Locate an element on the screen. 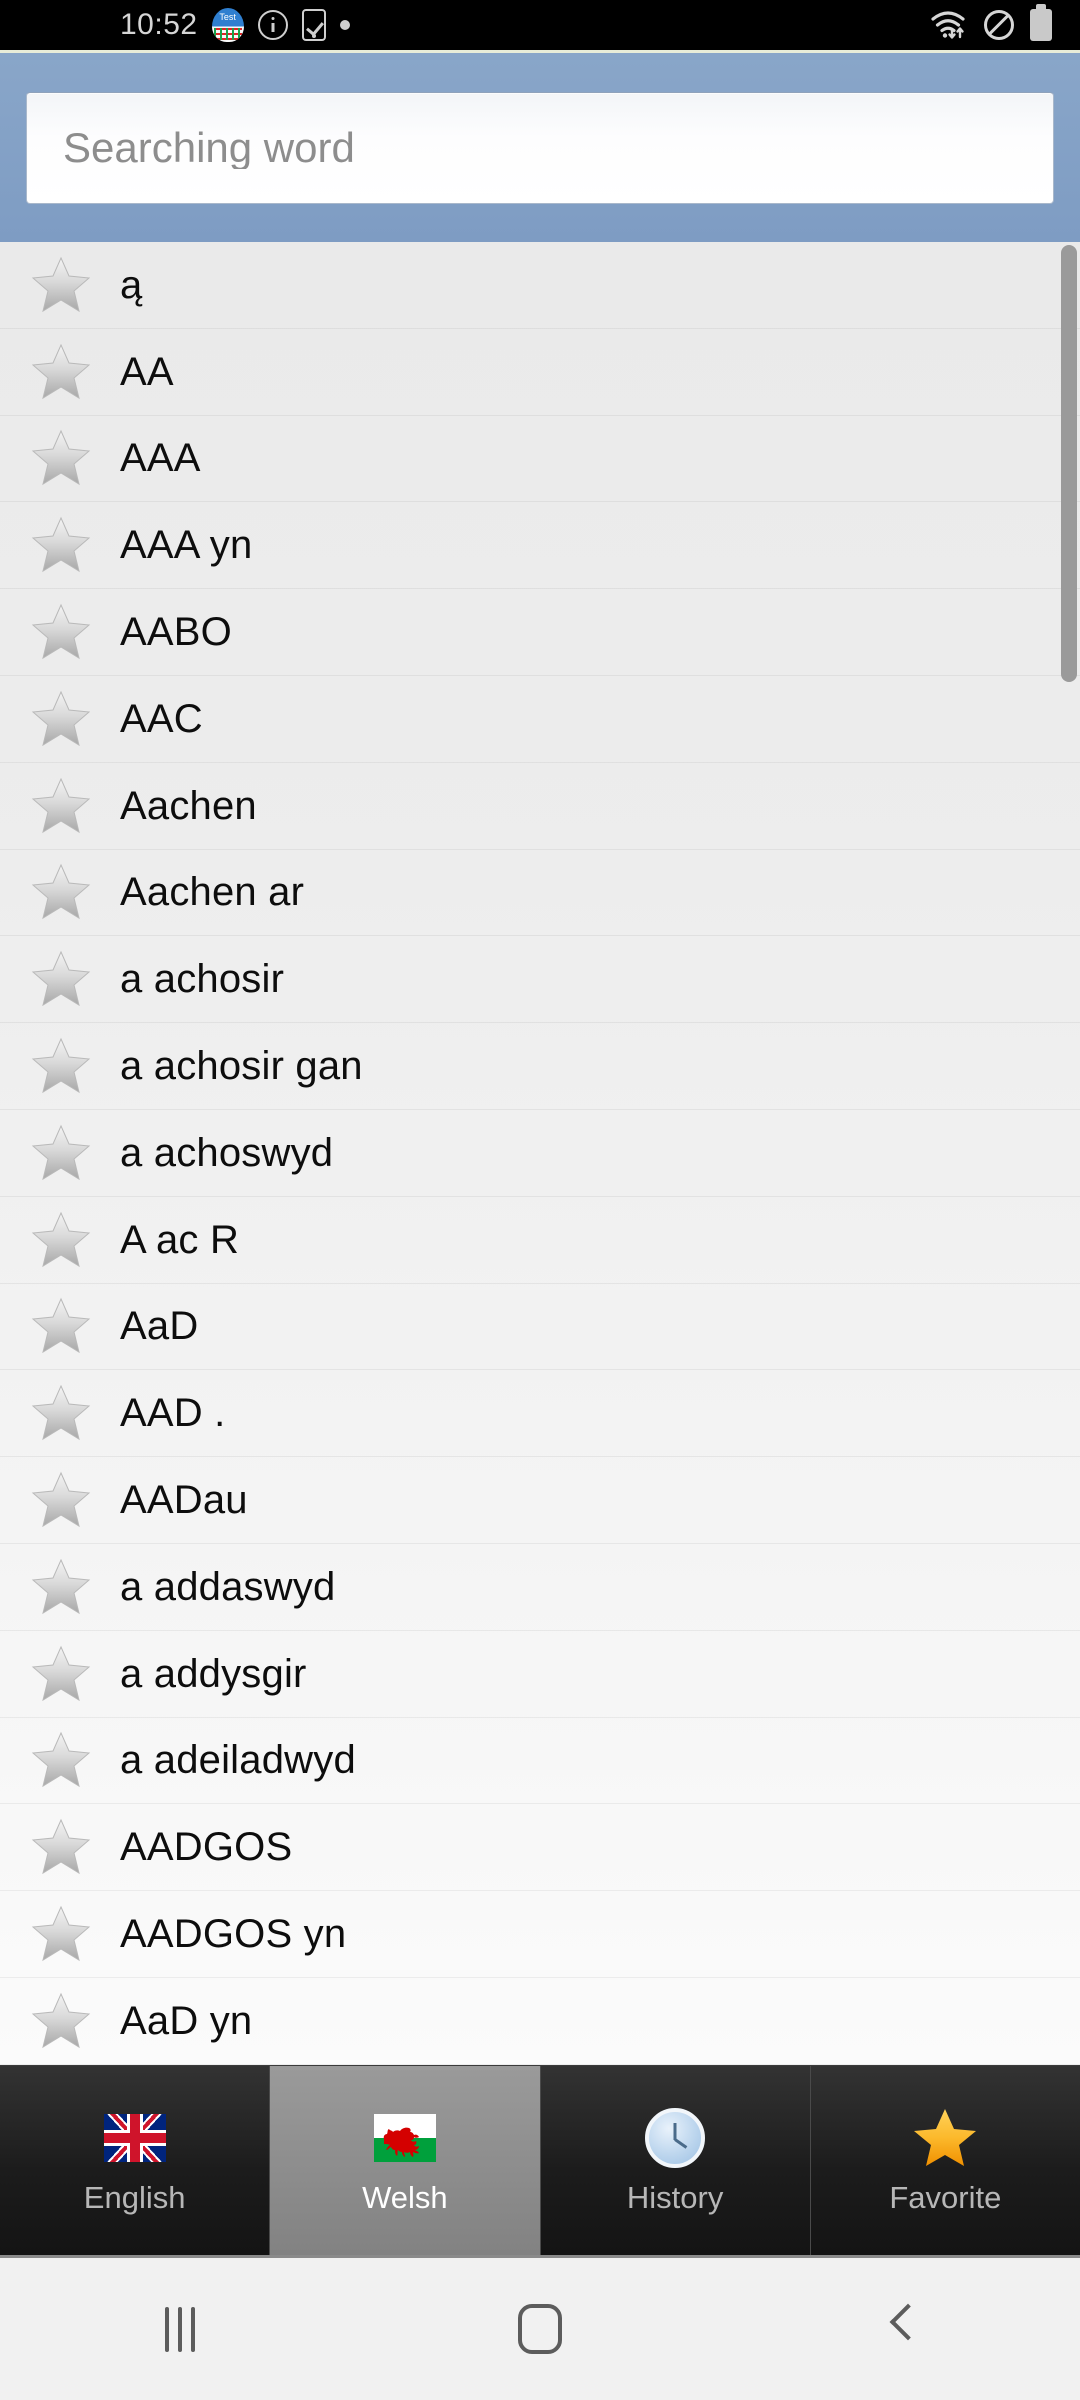 The width and height of the screenshot is (1080, 2400). back-icon is located at coordinates (900, 2329).